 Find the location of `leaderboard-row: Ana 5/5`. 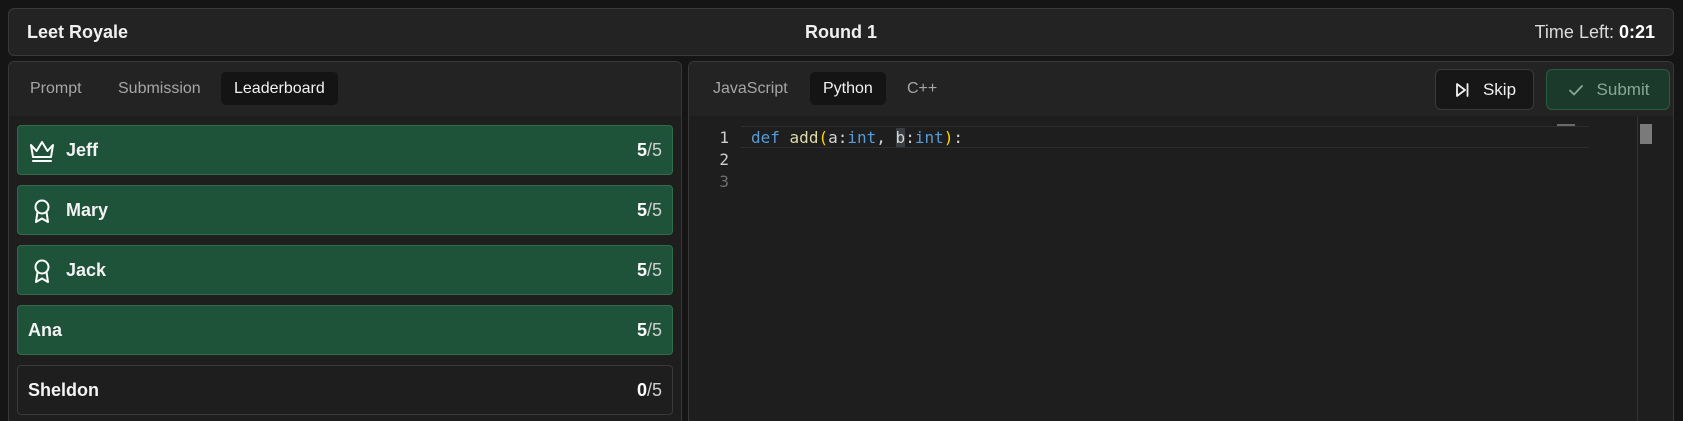

leaderboard-row: Ana 5/5 is located at coordinates (345, 330).